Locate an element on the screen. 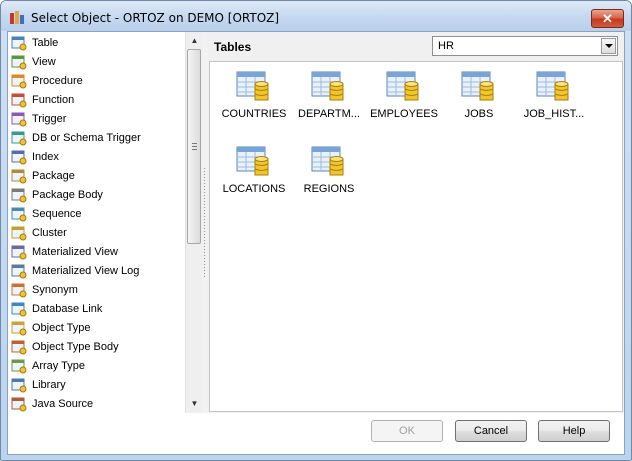 This screenshot has width=632, height=461. ok-button: OK is located at coordinates (407, 431).